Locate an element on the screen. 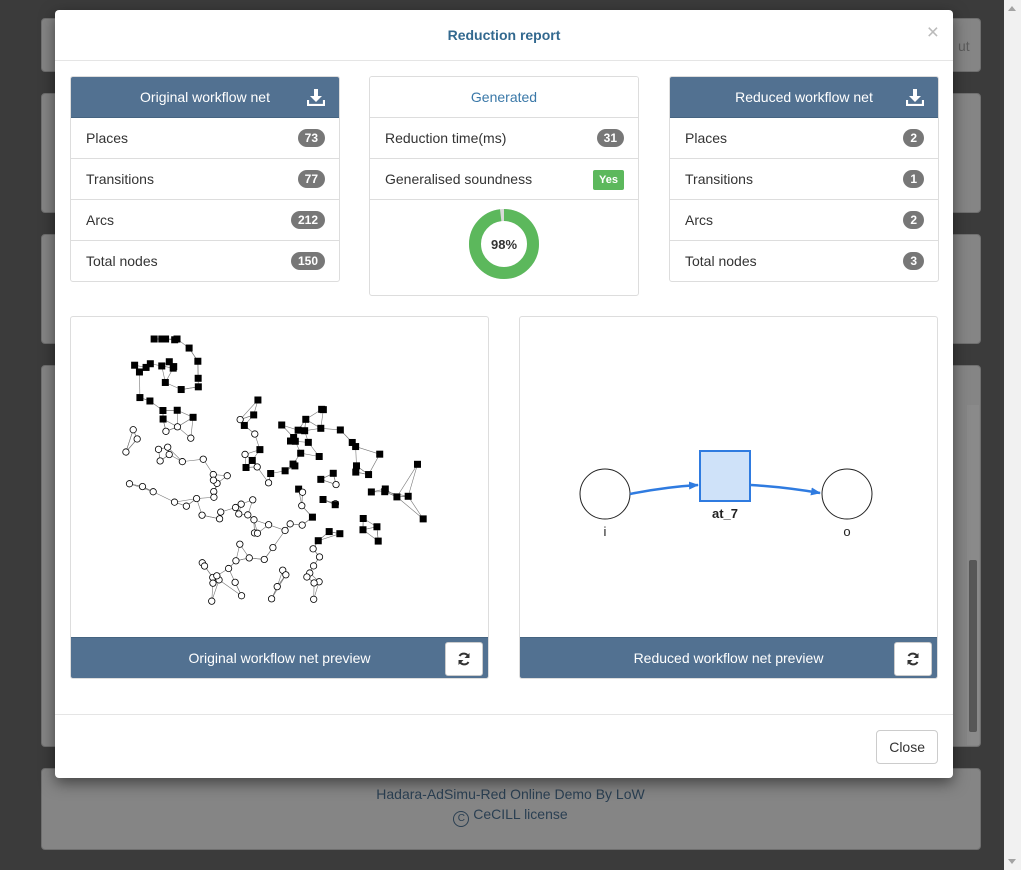 This screenshot has height=870, width=1021. stat-badge: 2 is located at coordinates (913, 220).